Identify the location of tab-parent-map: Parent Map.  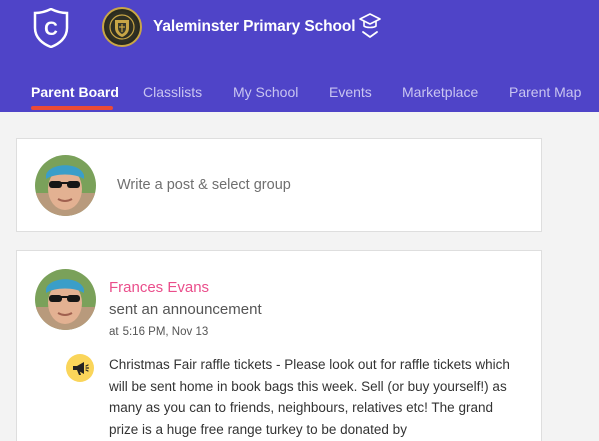
(545, 92).